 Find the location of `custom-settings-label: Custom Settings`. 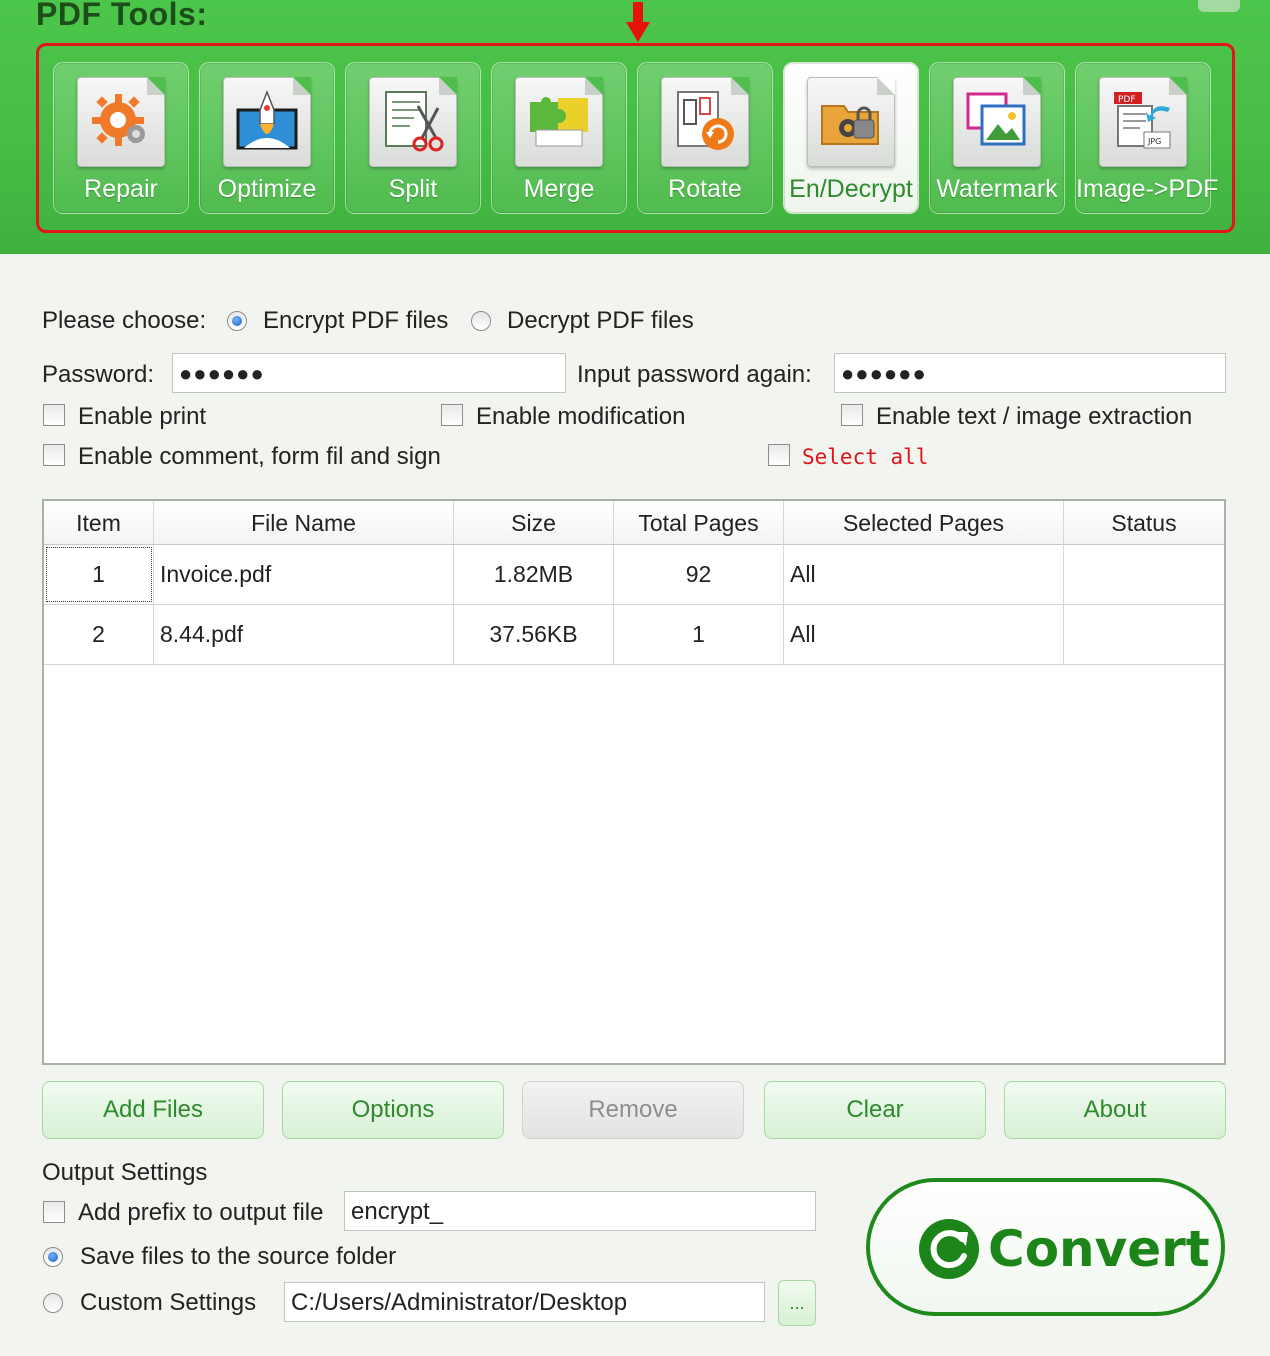

custom-settings-label: Custom Settings is located at coordinates (168, 1303).